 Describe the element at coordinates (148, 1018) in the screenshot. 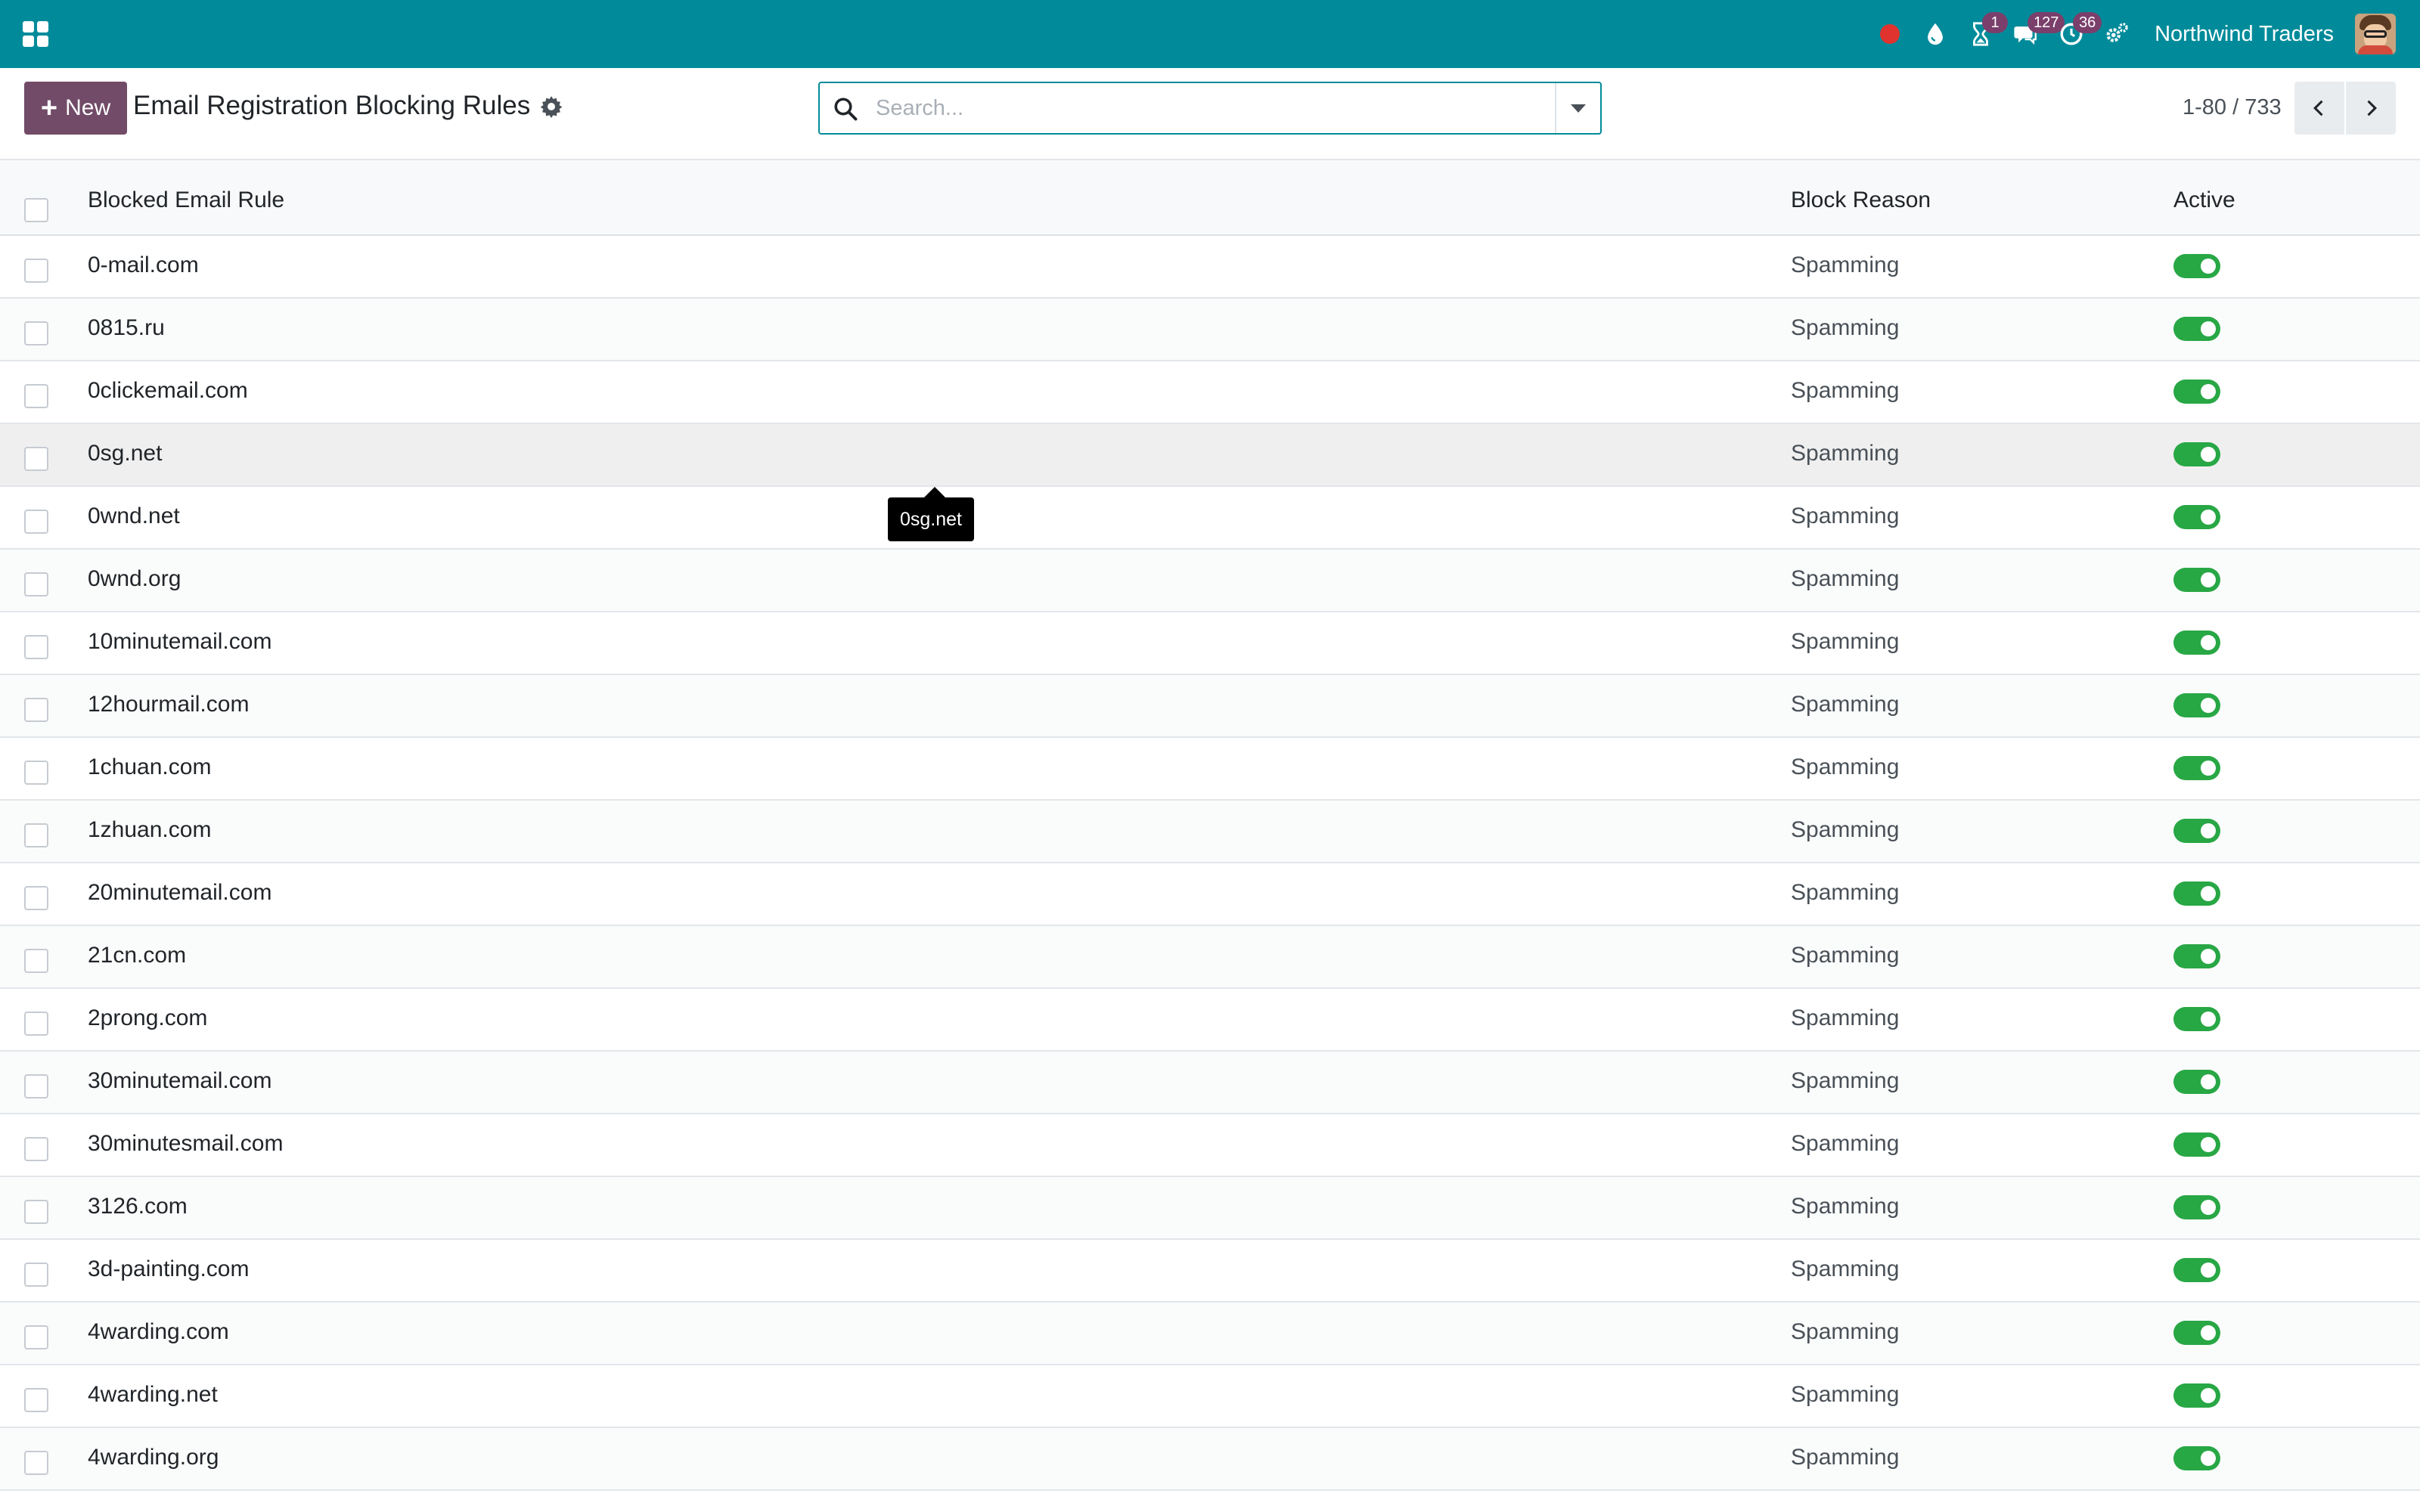

I see `rule-name: 2prong.com` at that location.